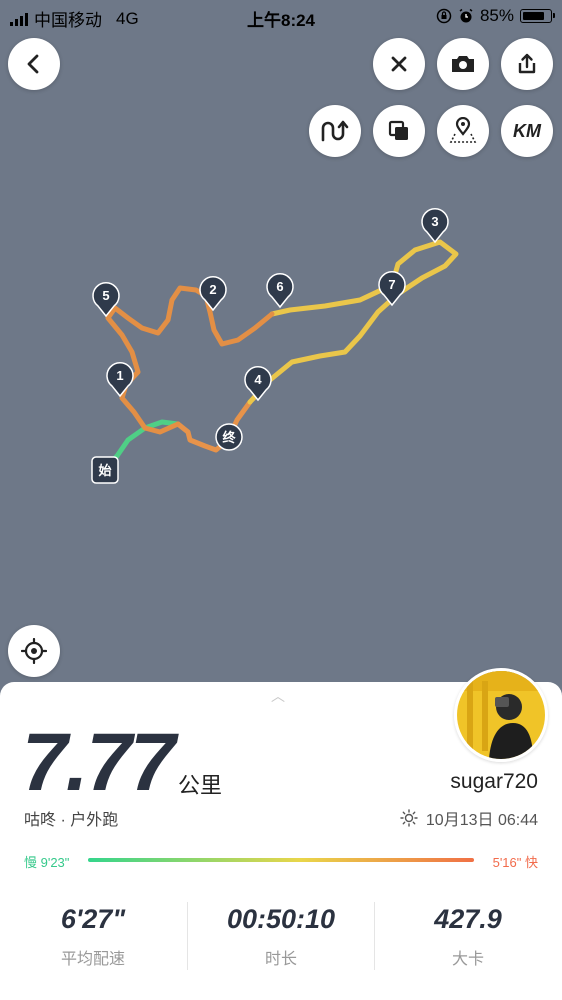 This screenshot has height=1000, width=562. I want to click on camera-button, so click(463, 64).